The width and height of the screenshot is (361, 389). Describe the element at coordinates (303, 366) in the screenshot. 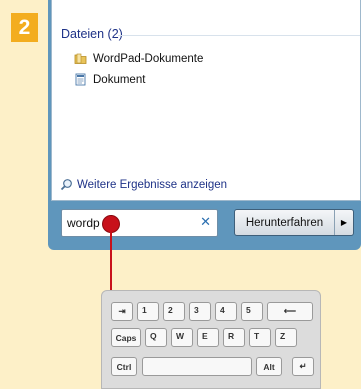

I see `key-enter: ↵` at that location.